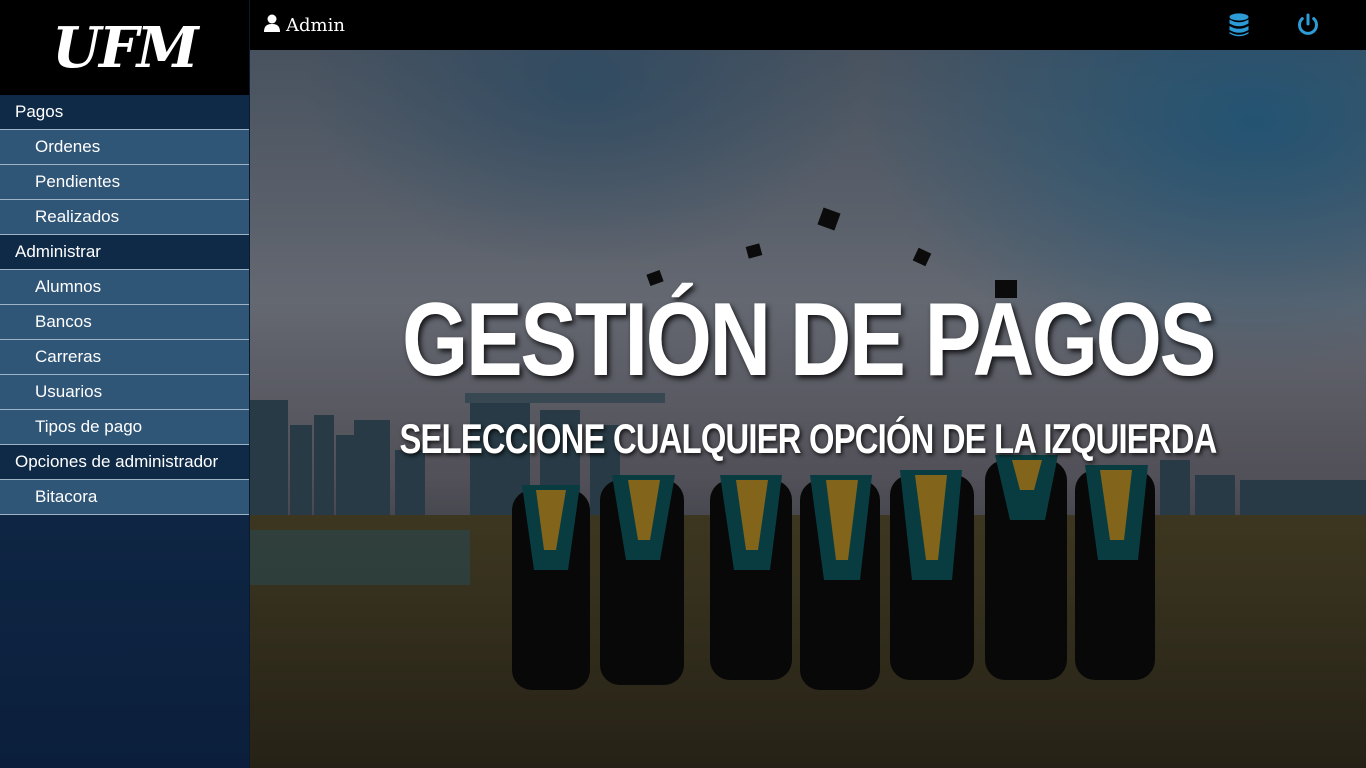 The width and height of the screenshot is (1366, 768). Describe the element at coordinates (1308, 25) in the screenshot. I see `power-icon` at that location.